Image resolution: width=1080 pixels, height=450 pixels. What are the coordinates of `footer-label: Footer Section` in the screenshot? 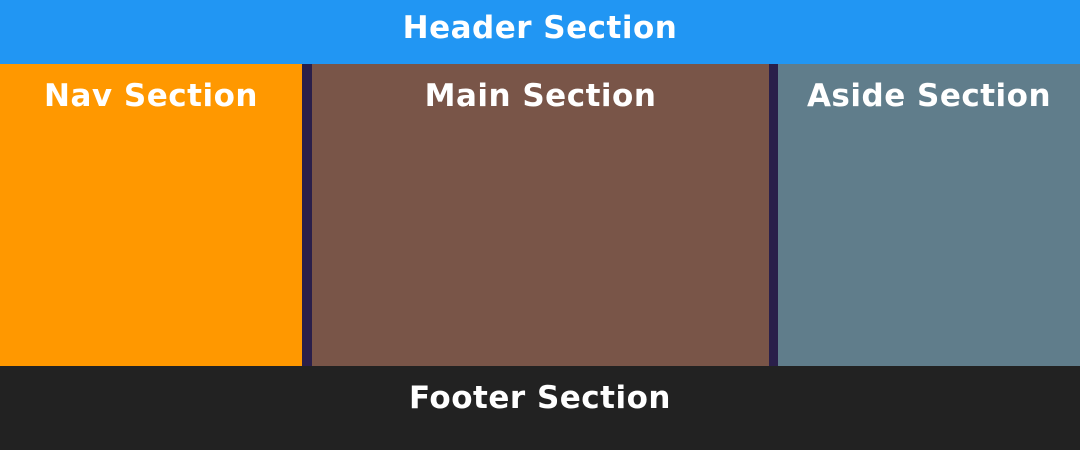 It's located at (540, 398).